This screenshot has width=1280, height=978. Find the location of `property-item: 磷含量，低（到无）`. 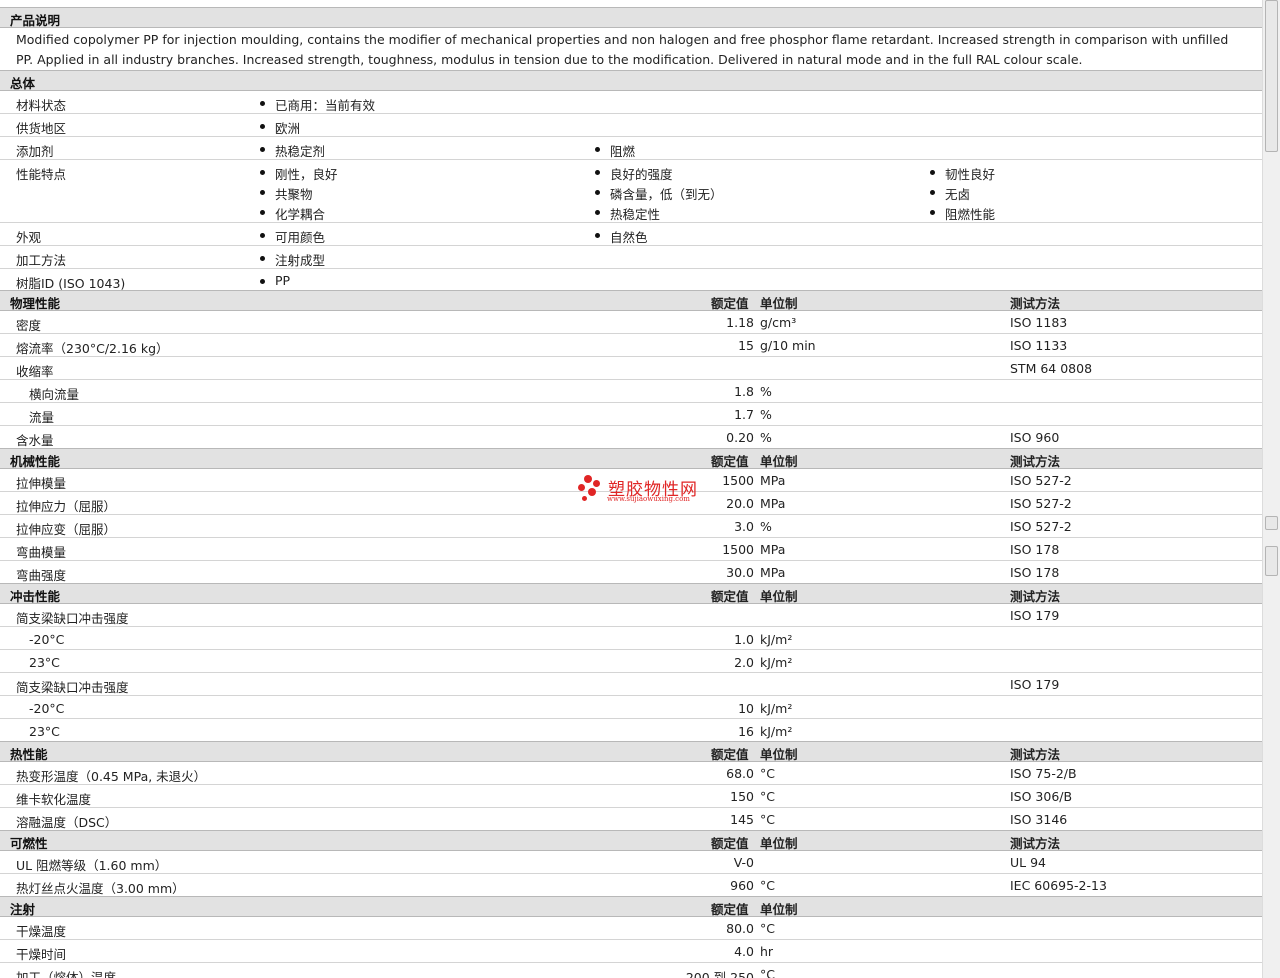

property-item: 磷含量，低（到无） is located at coordinates (659, 193).